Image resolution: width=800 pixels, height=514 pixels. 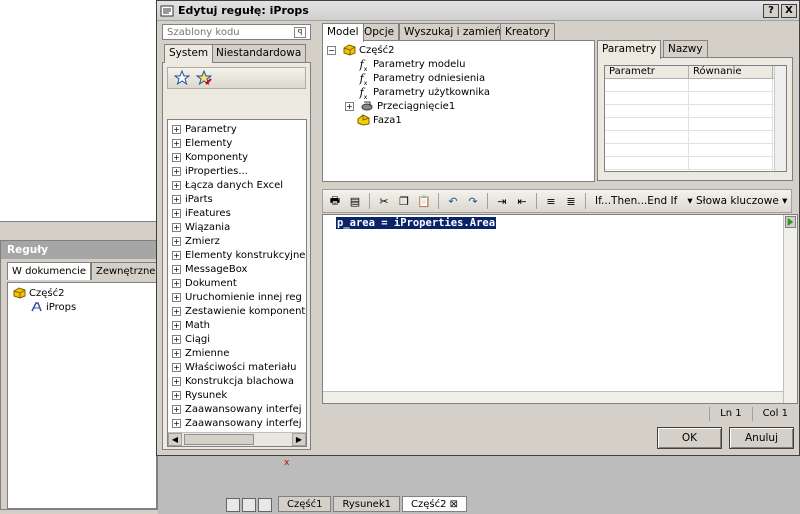 I want to click on scroll-left-icon: ◀, so click(x=175, y=439).